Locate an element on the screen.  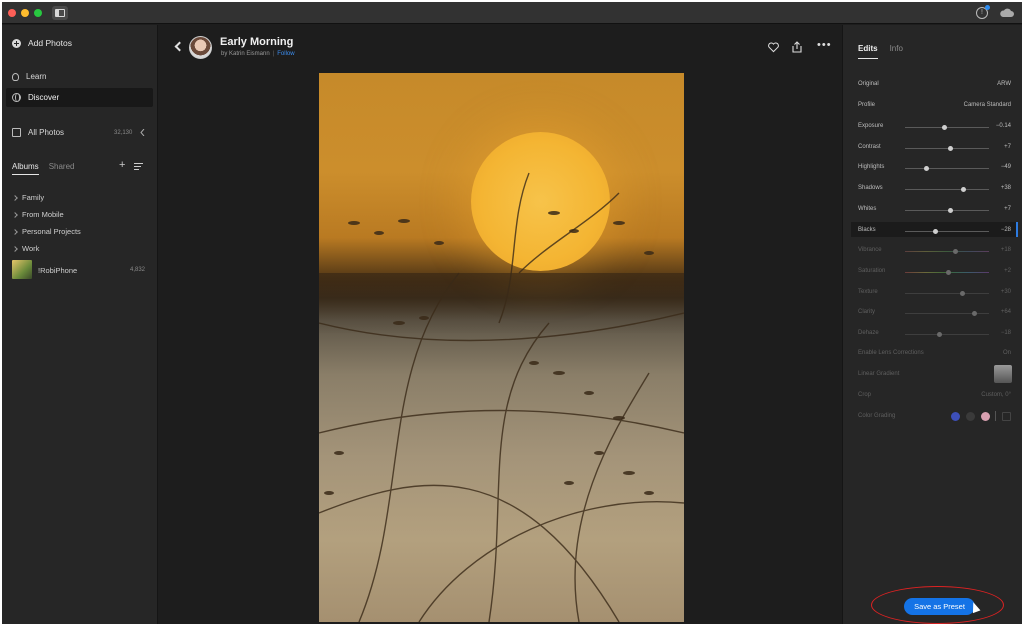
profile-row: Profile Camera Standard is located at coordinates (934, 106).